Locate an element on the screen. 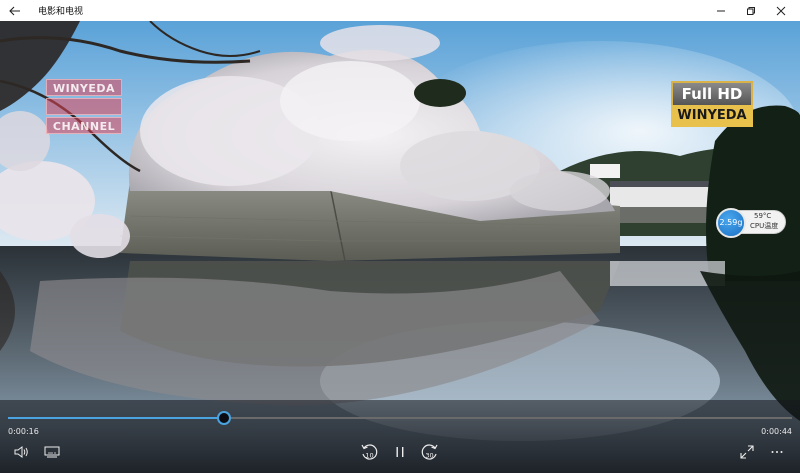 This screenshot has height=473, width=800. minimize-icon is located at coordinates (721, 10).